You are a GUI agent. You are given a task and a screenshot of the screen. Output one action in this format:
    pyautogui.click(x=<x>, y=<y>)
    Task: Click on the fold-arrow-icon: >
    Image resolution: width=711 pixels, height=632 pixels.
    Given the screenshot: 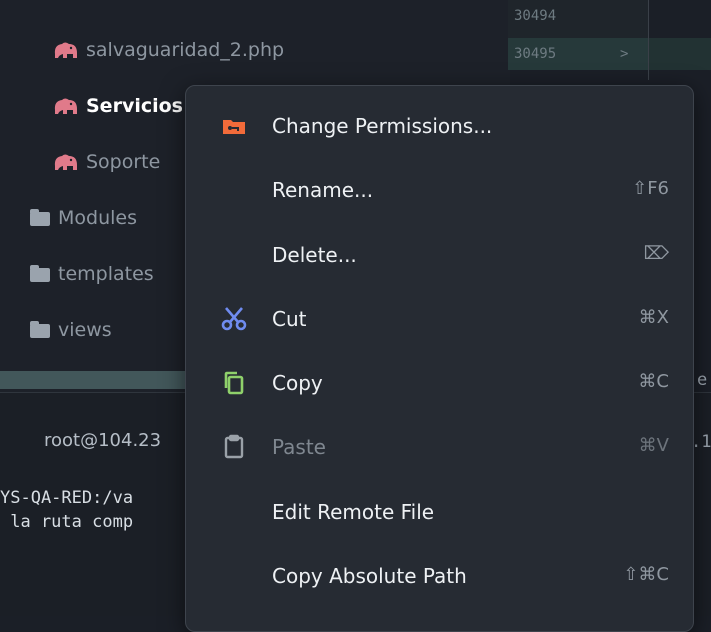 What is the action you would take?
    pyautogui.click(x=624, y=54)
    